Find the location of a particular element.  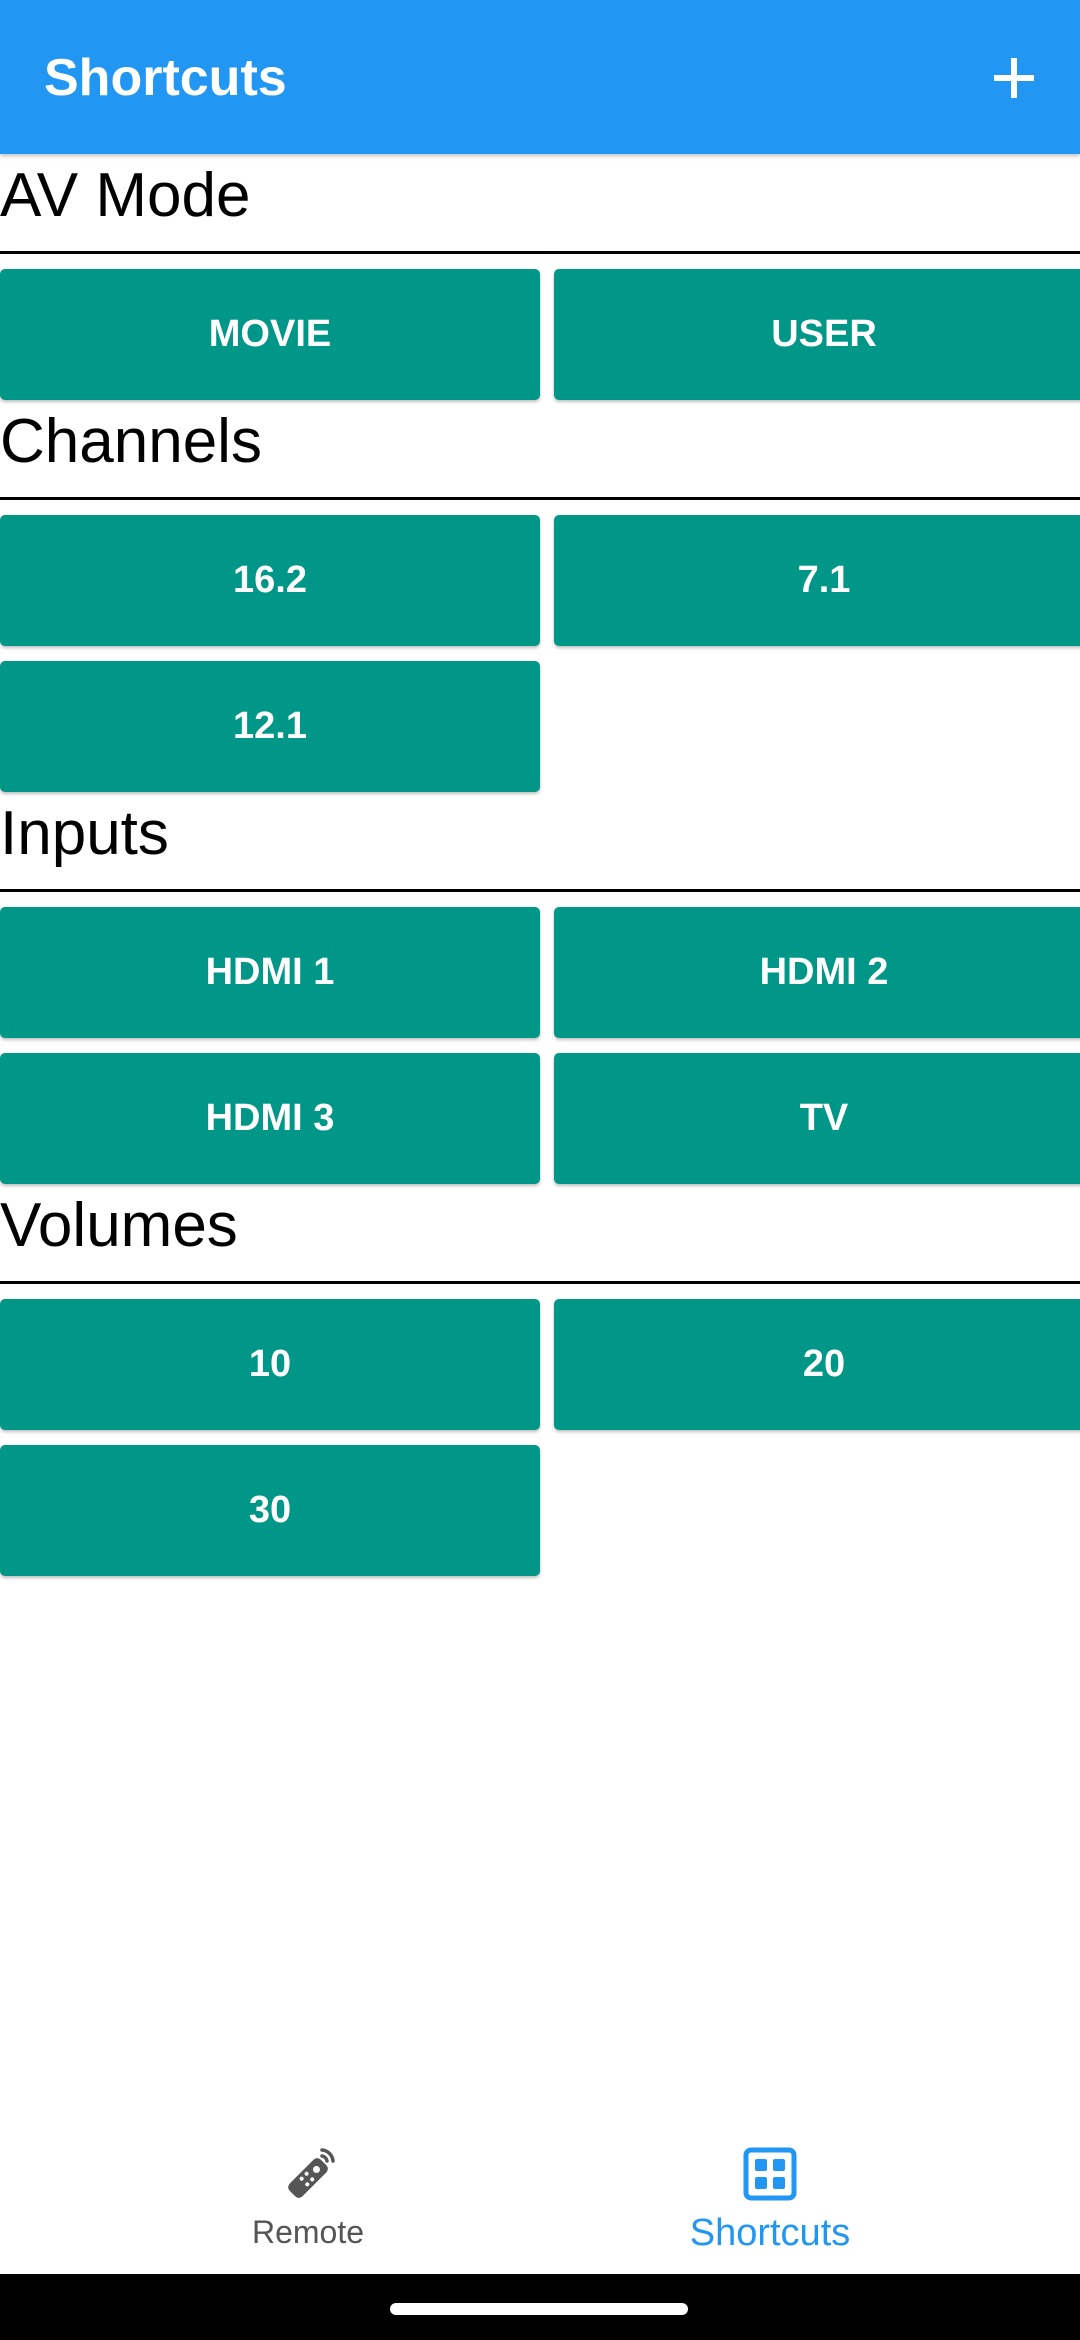

system-navigation-bar is located at coordinates (540, 2307).